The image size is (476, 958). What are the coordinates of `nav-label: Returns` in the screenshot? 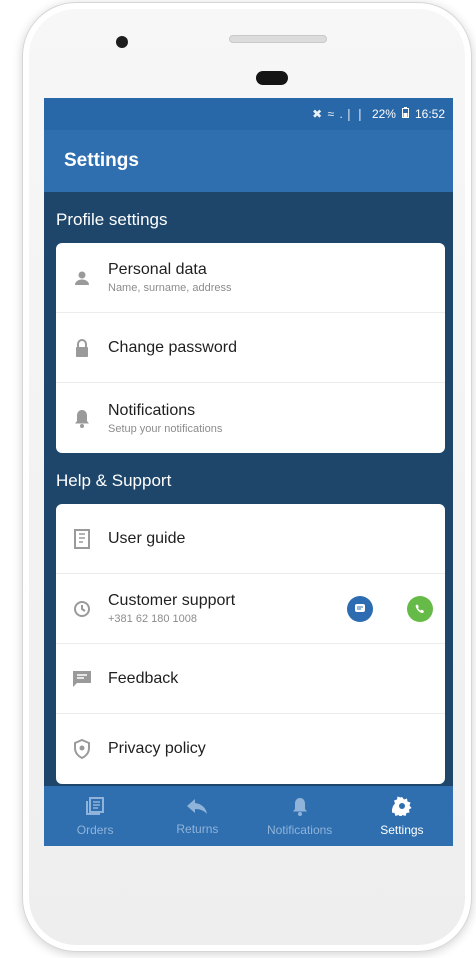 It's located at (197, 828).